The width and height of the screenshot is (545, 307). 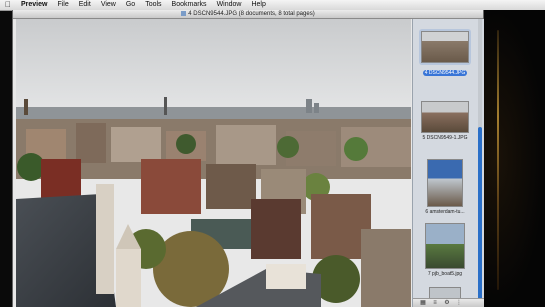 What do you see at coordinates (445, 274) in the screenshot?
I see `thumbnail-caption: 7 pjb_boat5.jpg` at bounding box center [445, 274].